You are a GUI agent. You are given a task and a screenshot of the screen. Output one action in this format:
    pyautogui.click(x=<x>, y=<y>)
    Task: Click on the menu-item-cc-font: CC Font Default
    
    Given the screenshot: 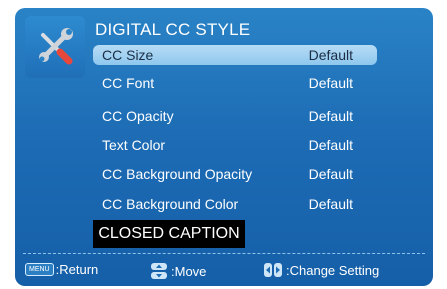 What is the action you would take?
    pyautogui.click(x=235, y=83)
    